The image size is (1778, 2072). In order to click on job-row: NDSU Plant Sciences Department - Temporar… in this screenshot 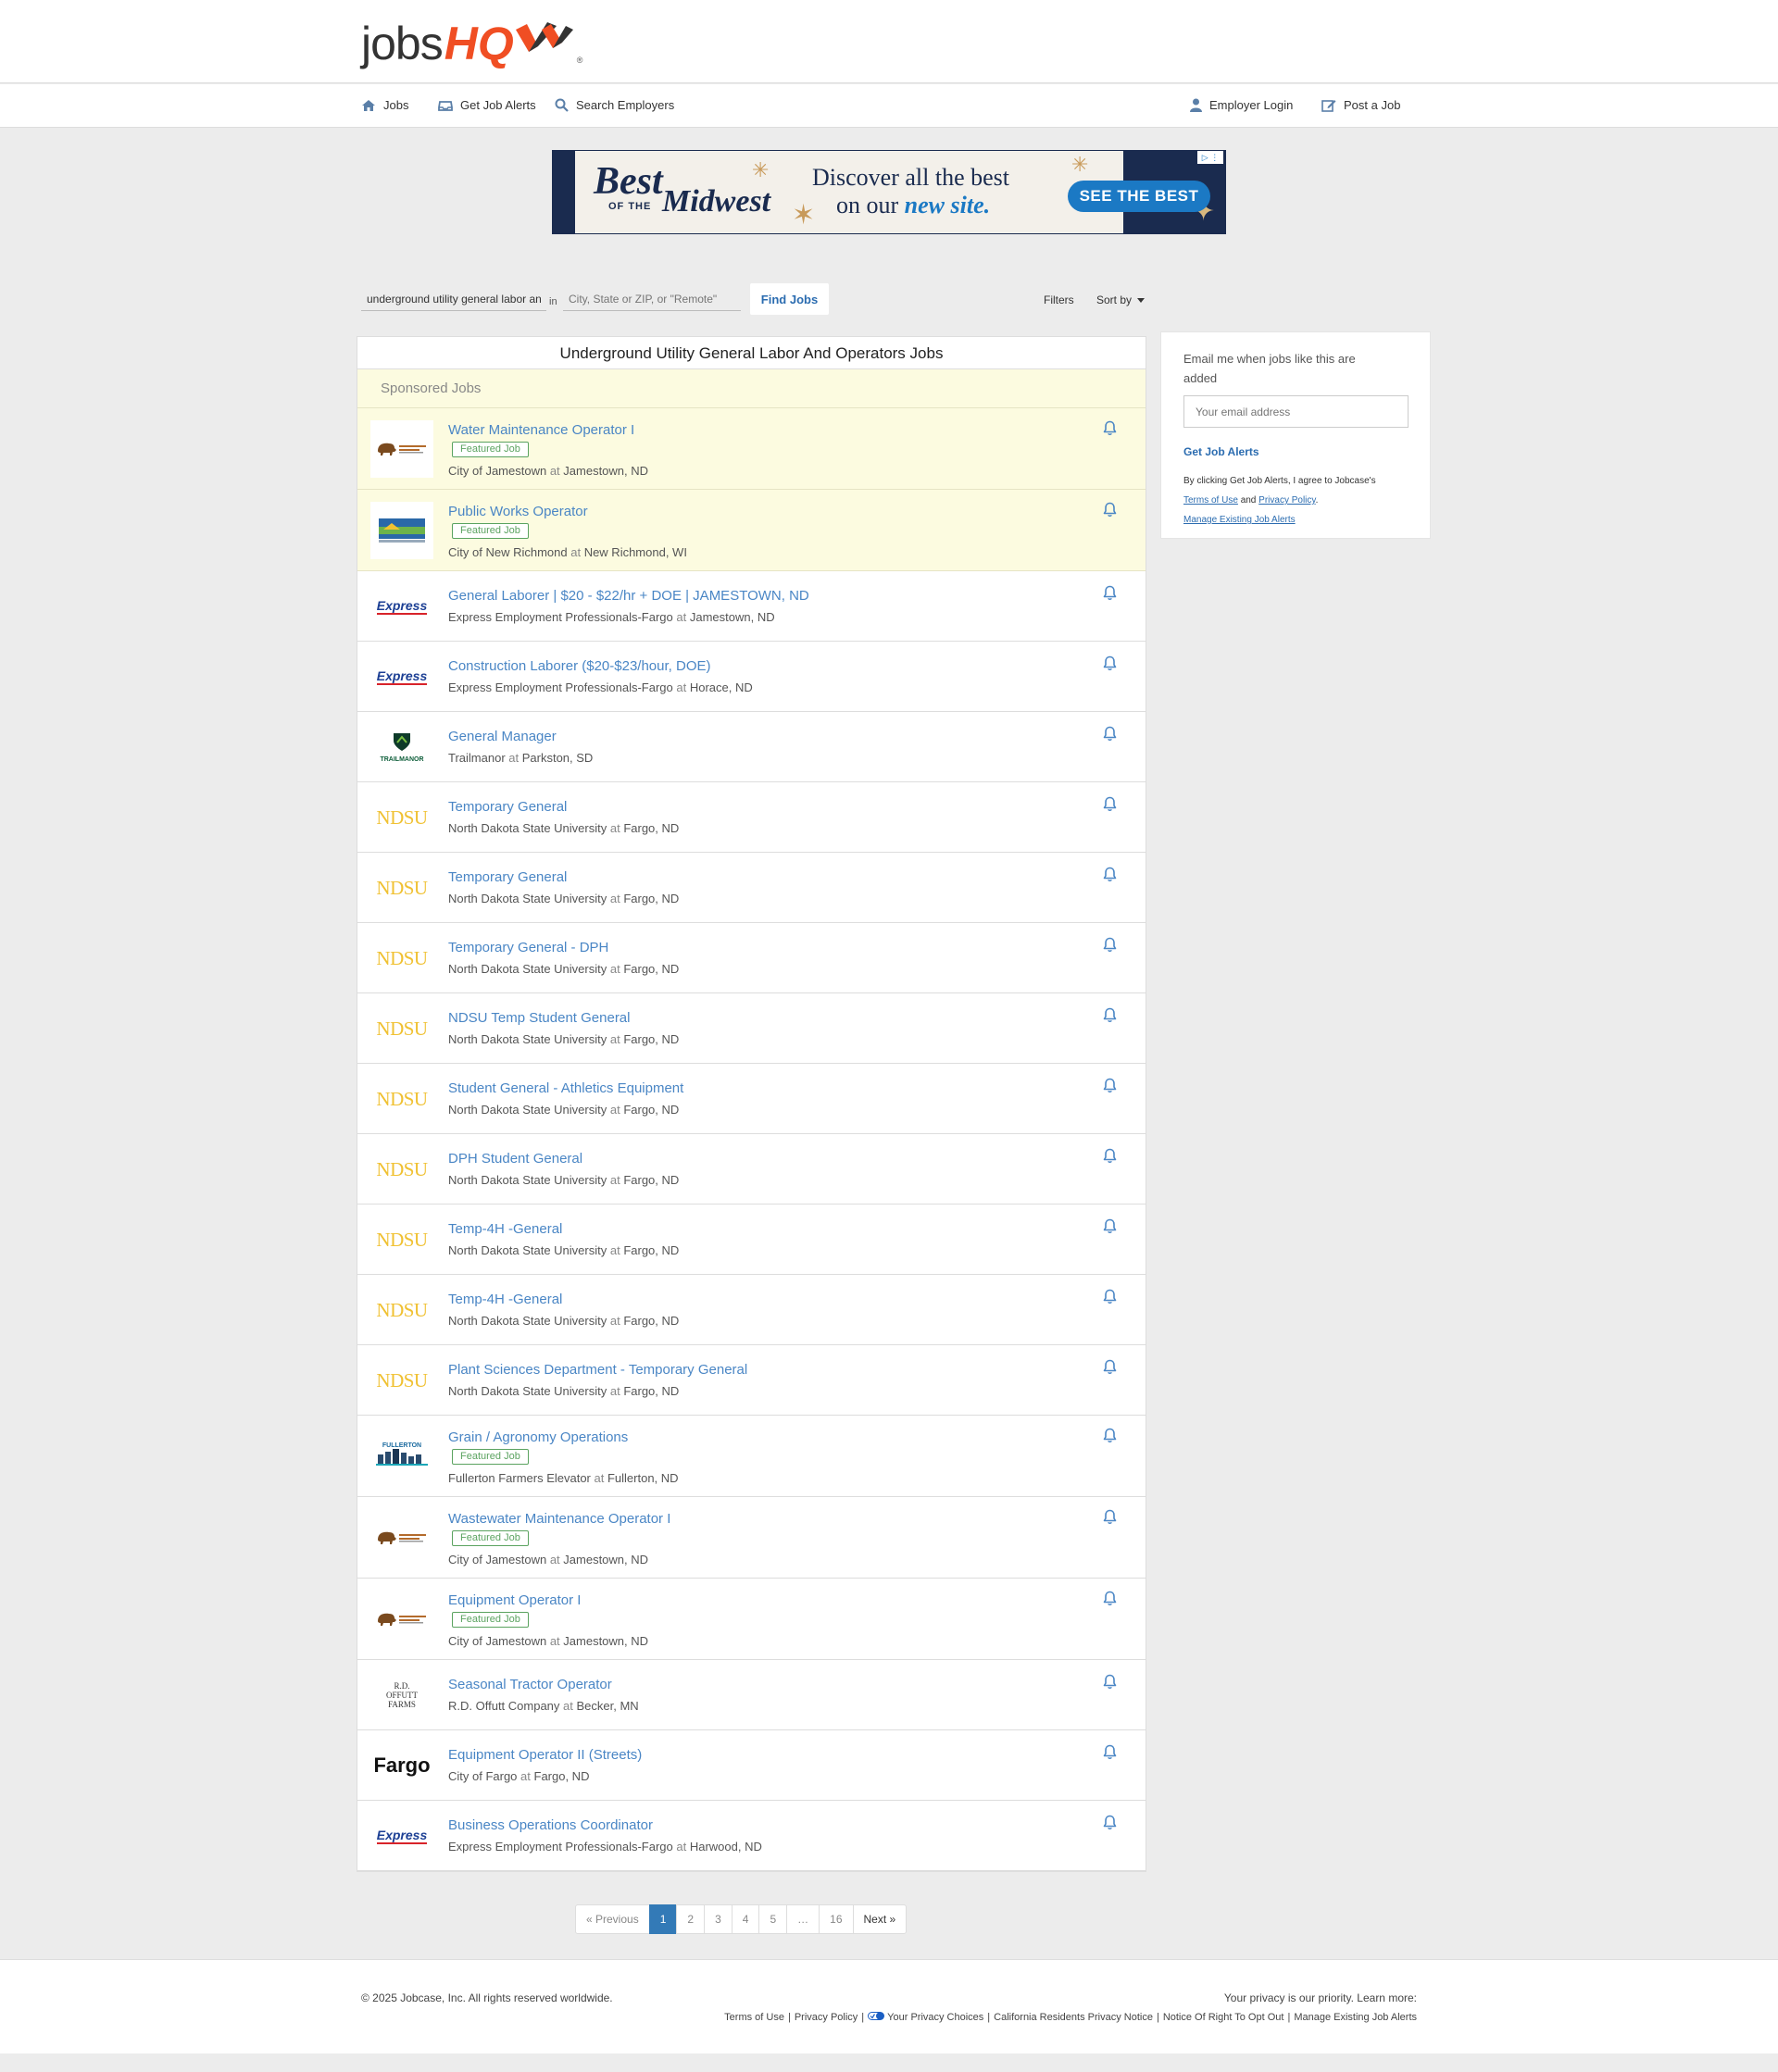, I will do `click(751, 1380)`.